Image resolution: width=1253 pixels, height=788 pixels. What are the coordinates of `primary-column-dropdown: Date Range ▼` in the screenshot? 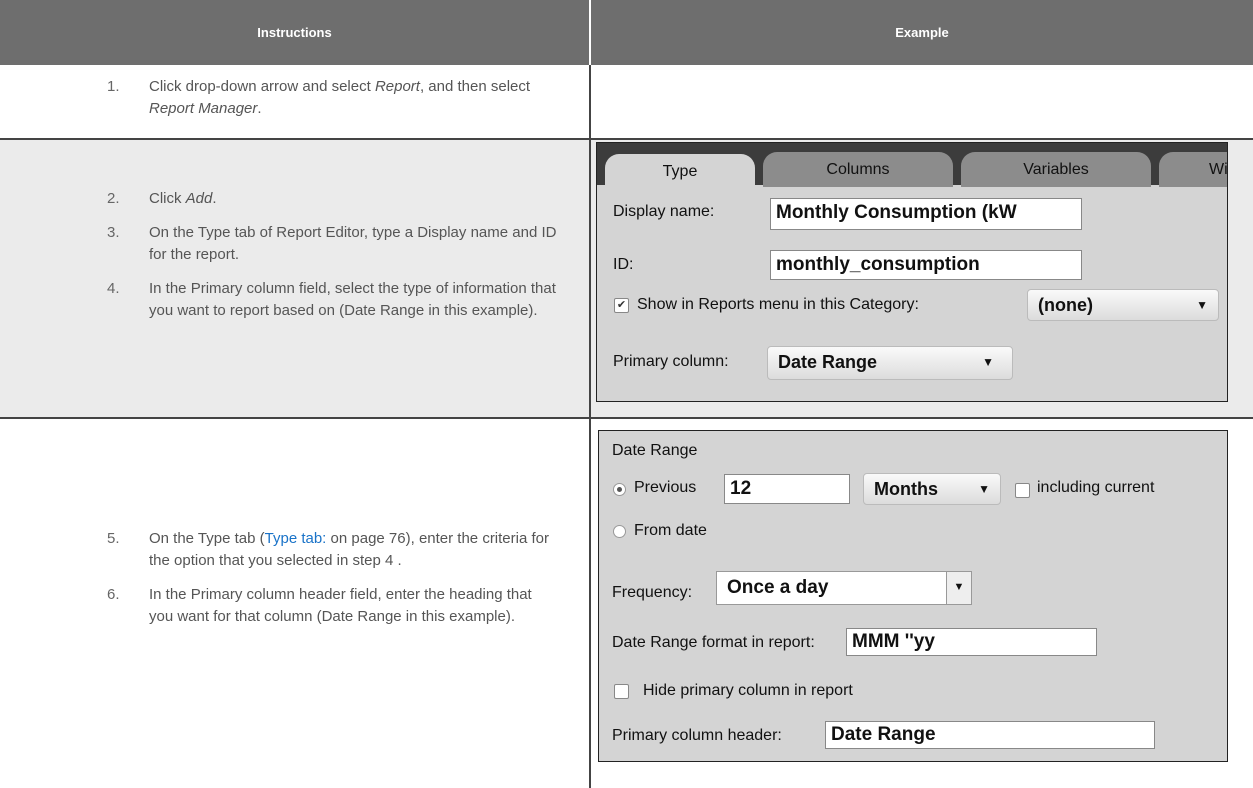 It's located at (890, 363).